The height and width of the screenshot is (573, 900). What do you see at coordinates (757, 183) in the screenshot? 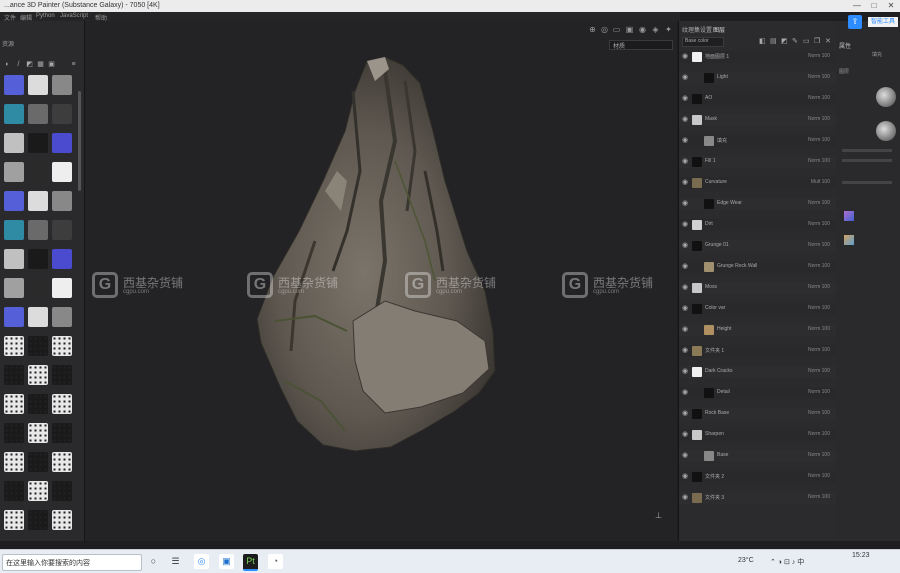
I see `layer-row: ◉ Curvature Mult 100` at bounding box center [757, 183].